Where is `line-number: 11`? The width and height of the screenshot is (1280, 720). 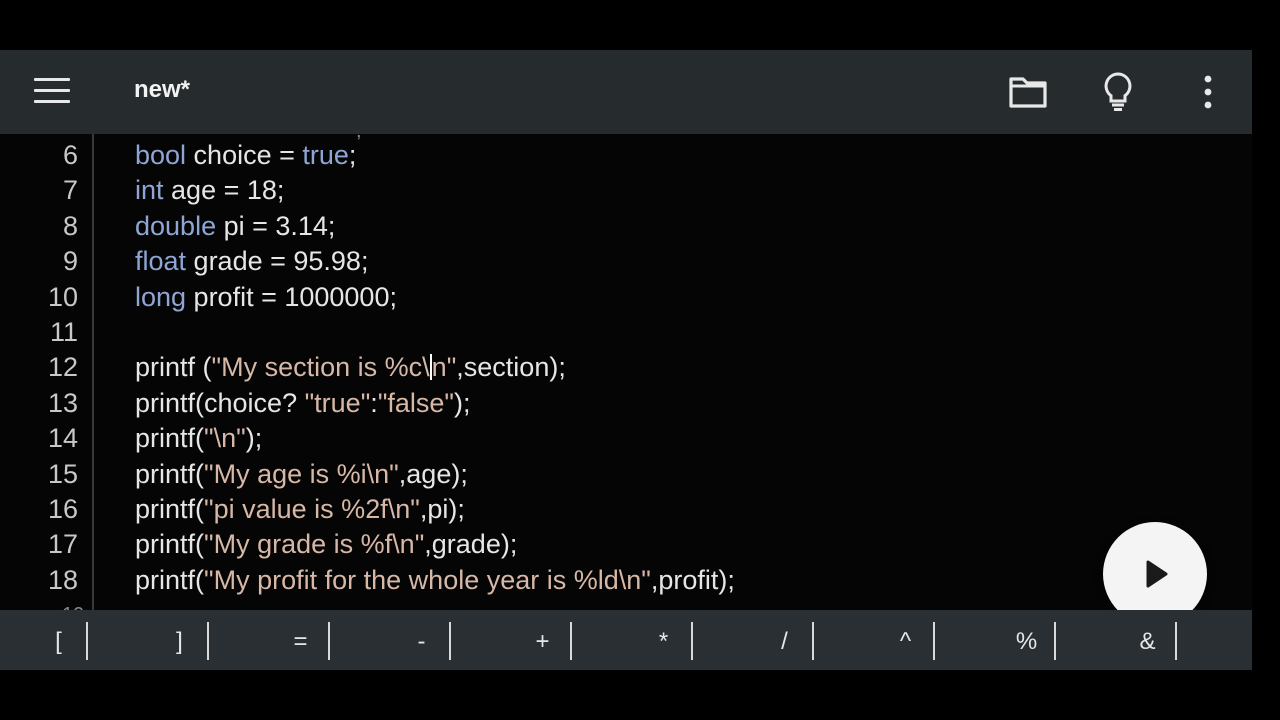 line-number: 11 is located at coordinates (63, 332).